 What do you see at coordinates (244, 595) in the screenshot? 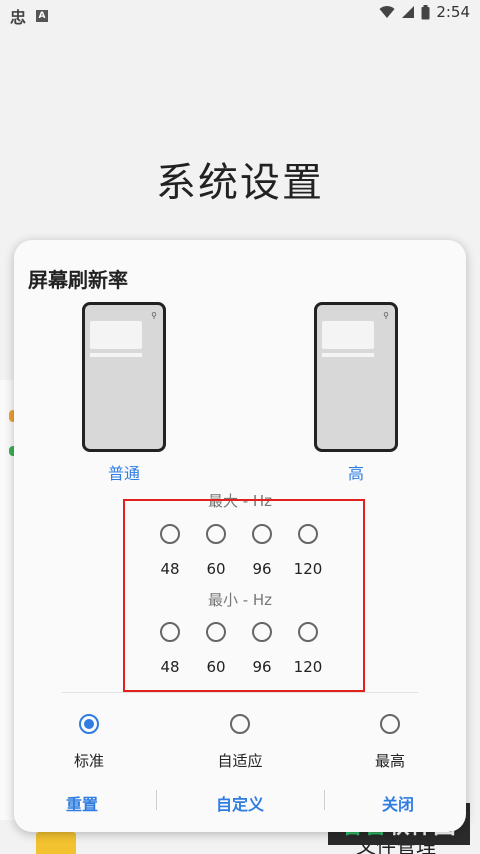
I see `highlight-box` at bounding box center [244, 595].